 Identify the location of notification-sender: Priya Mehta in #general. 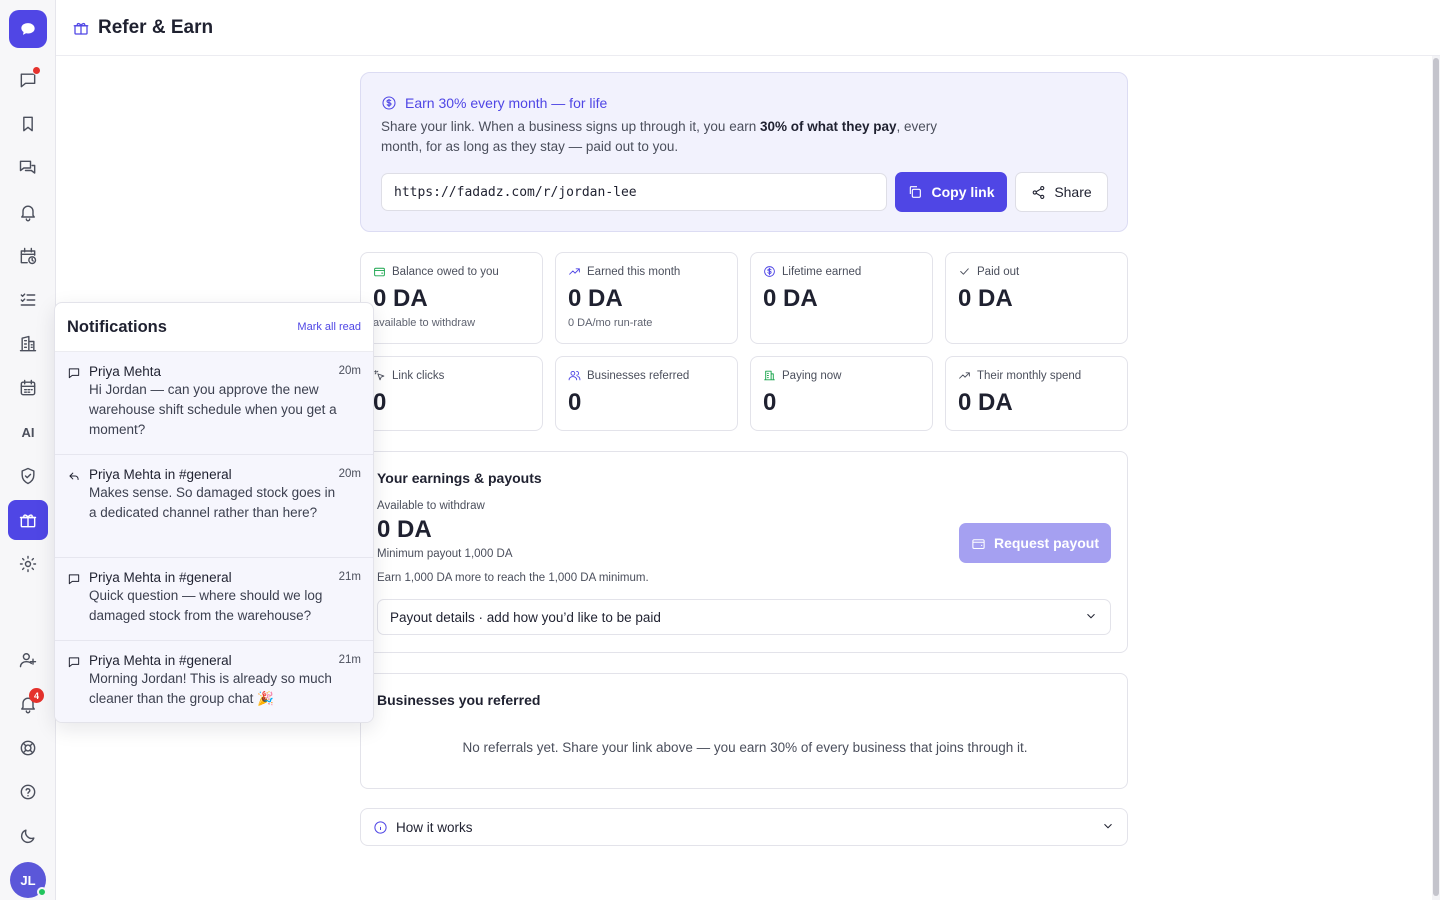
(160, 577).